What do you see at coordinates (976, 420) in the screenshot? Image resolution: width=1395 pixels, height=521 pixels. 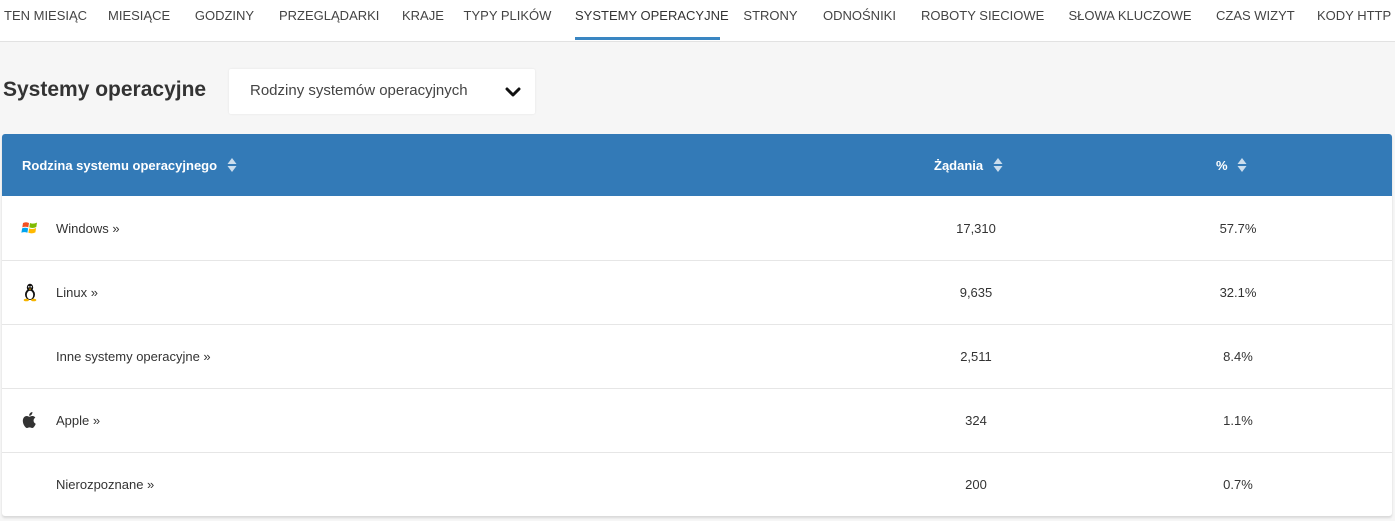 I see `requests-value: 324` at bounding box center [976, 420].